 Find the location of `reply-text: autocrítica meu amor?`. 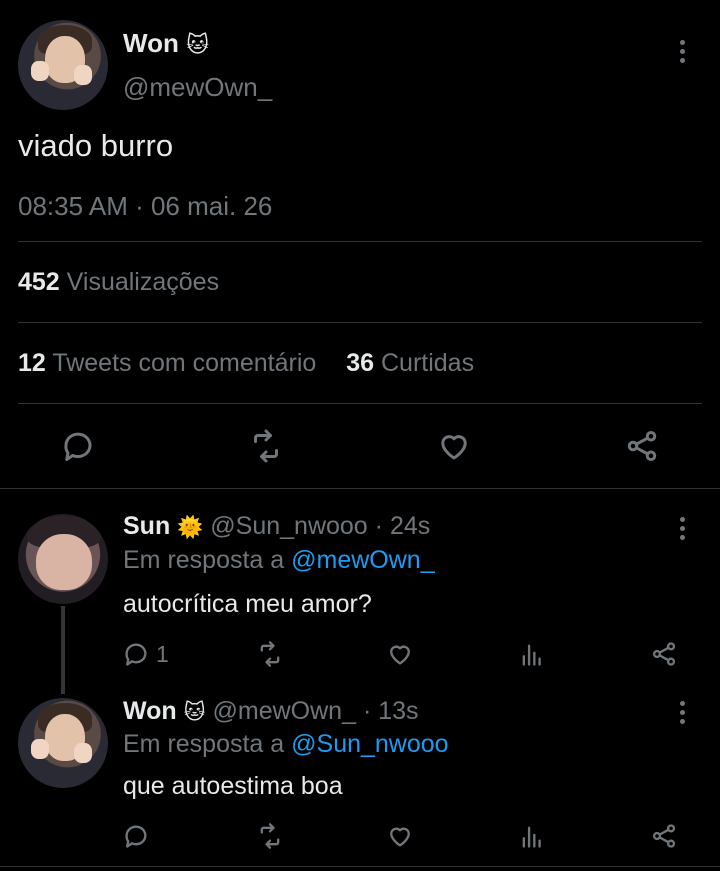

reply-text: autocrítica meu amor? is located at coordinates (247, 604).